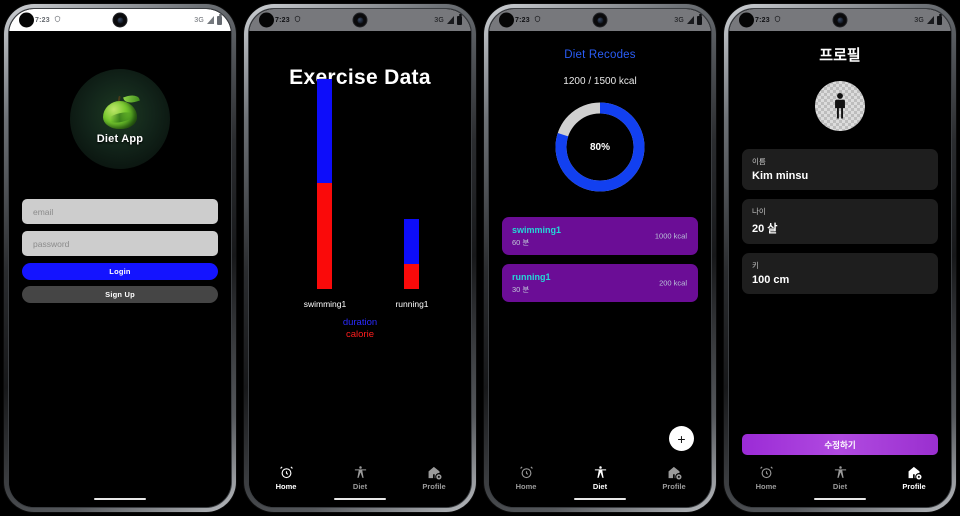 The height and width of the screenshot is (516, 960). I want to click on status-bar-right: 3G, so click(928, 19).